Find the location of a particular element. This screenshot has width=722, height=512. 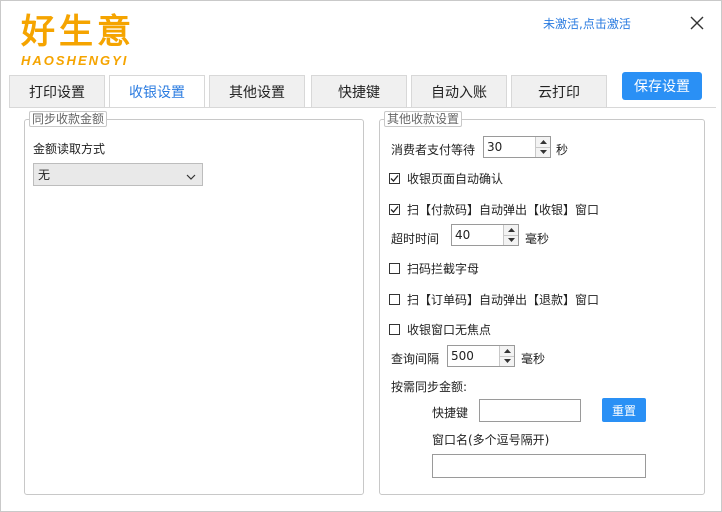

amount-mode-select: 无 is located at coordinates (118, 174).